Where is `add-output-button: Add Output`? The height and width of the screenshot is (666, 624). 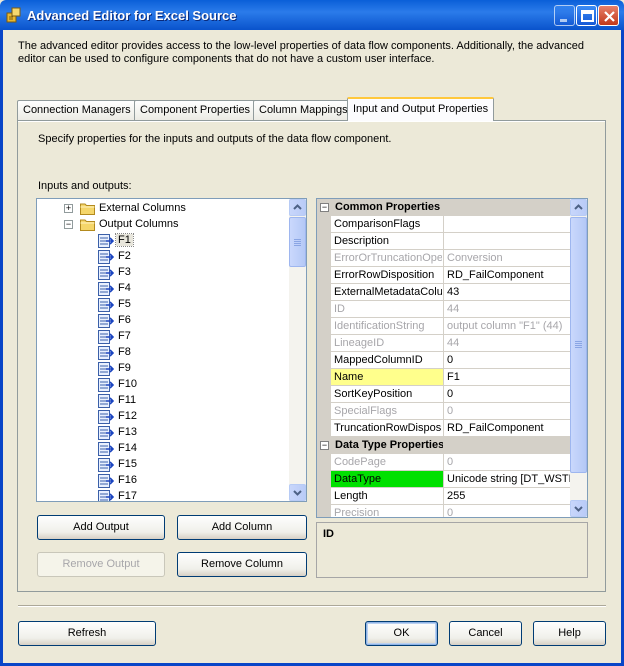 add-output-button: Add Output is located at coordinates (101, 527).